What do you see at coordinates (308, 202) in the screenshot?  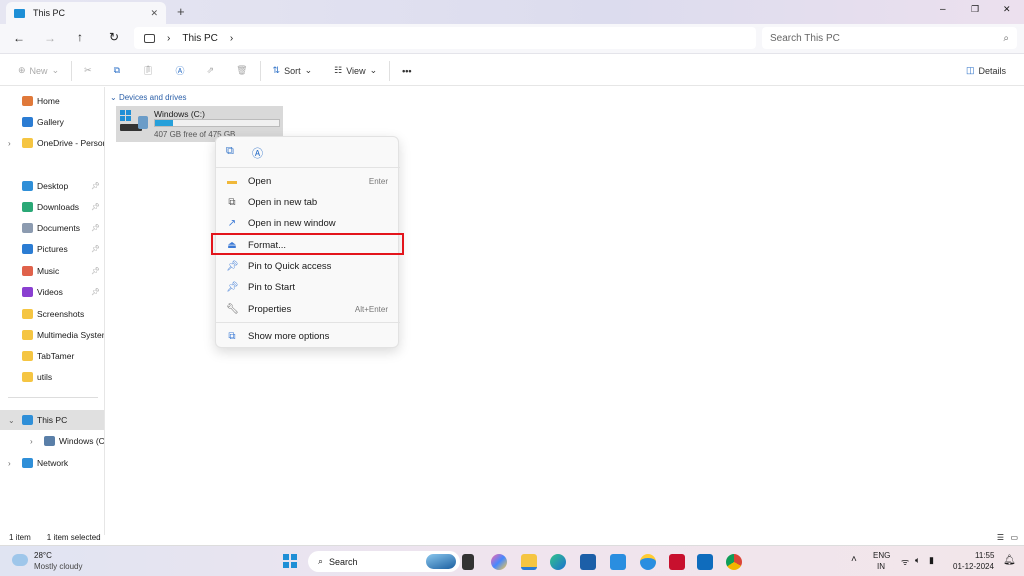 I see `menu-item-open-in-new-tab: ⧉ Open in new tab` at bounding box center [308, 202].